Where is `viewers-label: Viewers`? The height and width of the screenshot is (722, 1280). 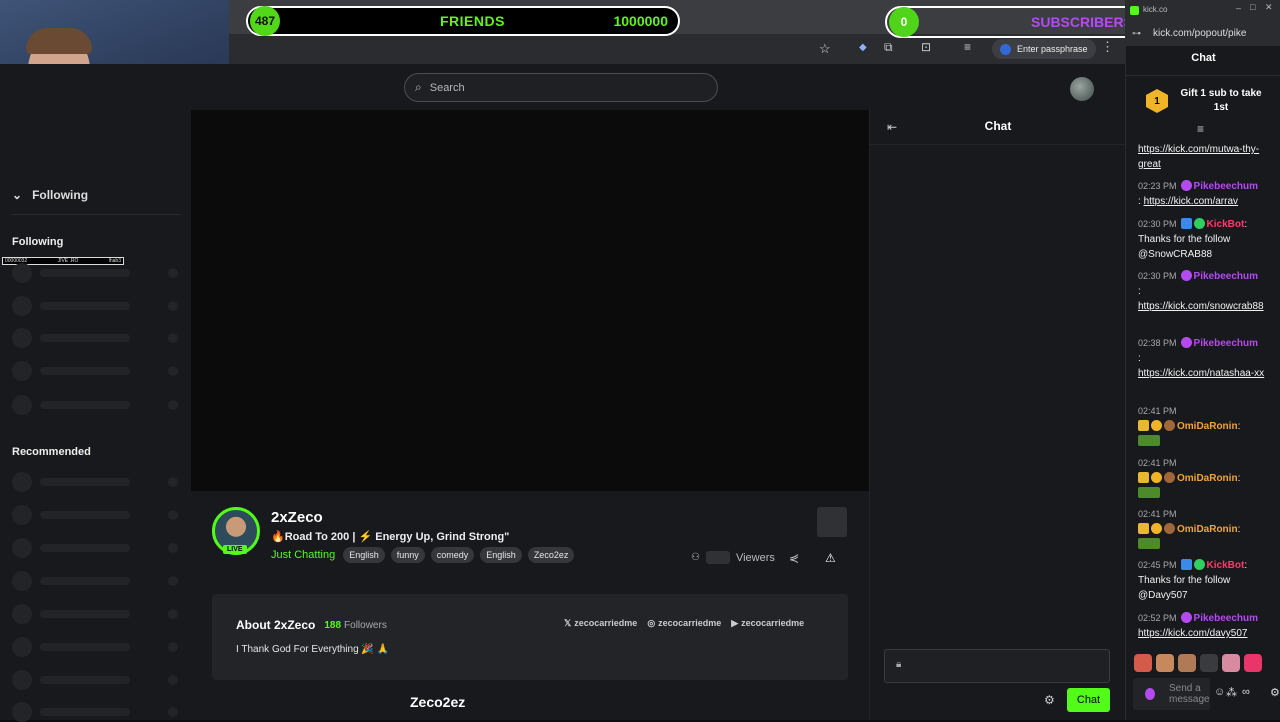
viewers-label: Viewers is located at coordinates (755, 557).